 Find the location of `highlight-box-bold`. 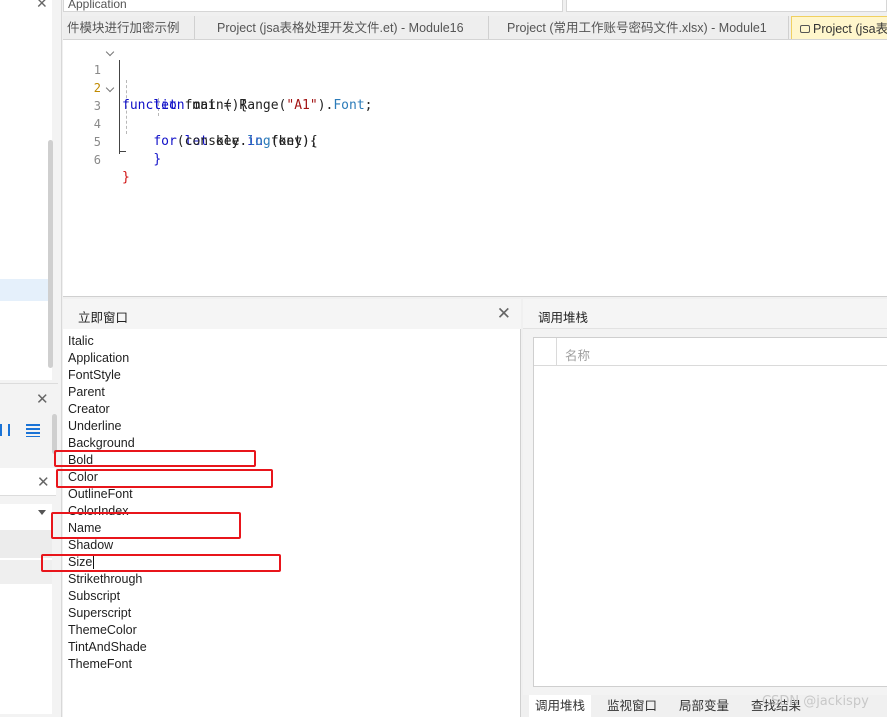

highlight-box-bold is located at coordinates (155, 458).